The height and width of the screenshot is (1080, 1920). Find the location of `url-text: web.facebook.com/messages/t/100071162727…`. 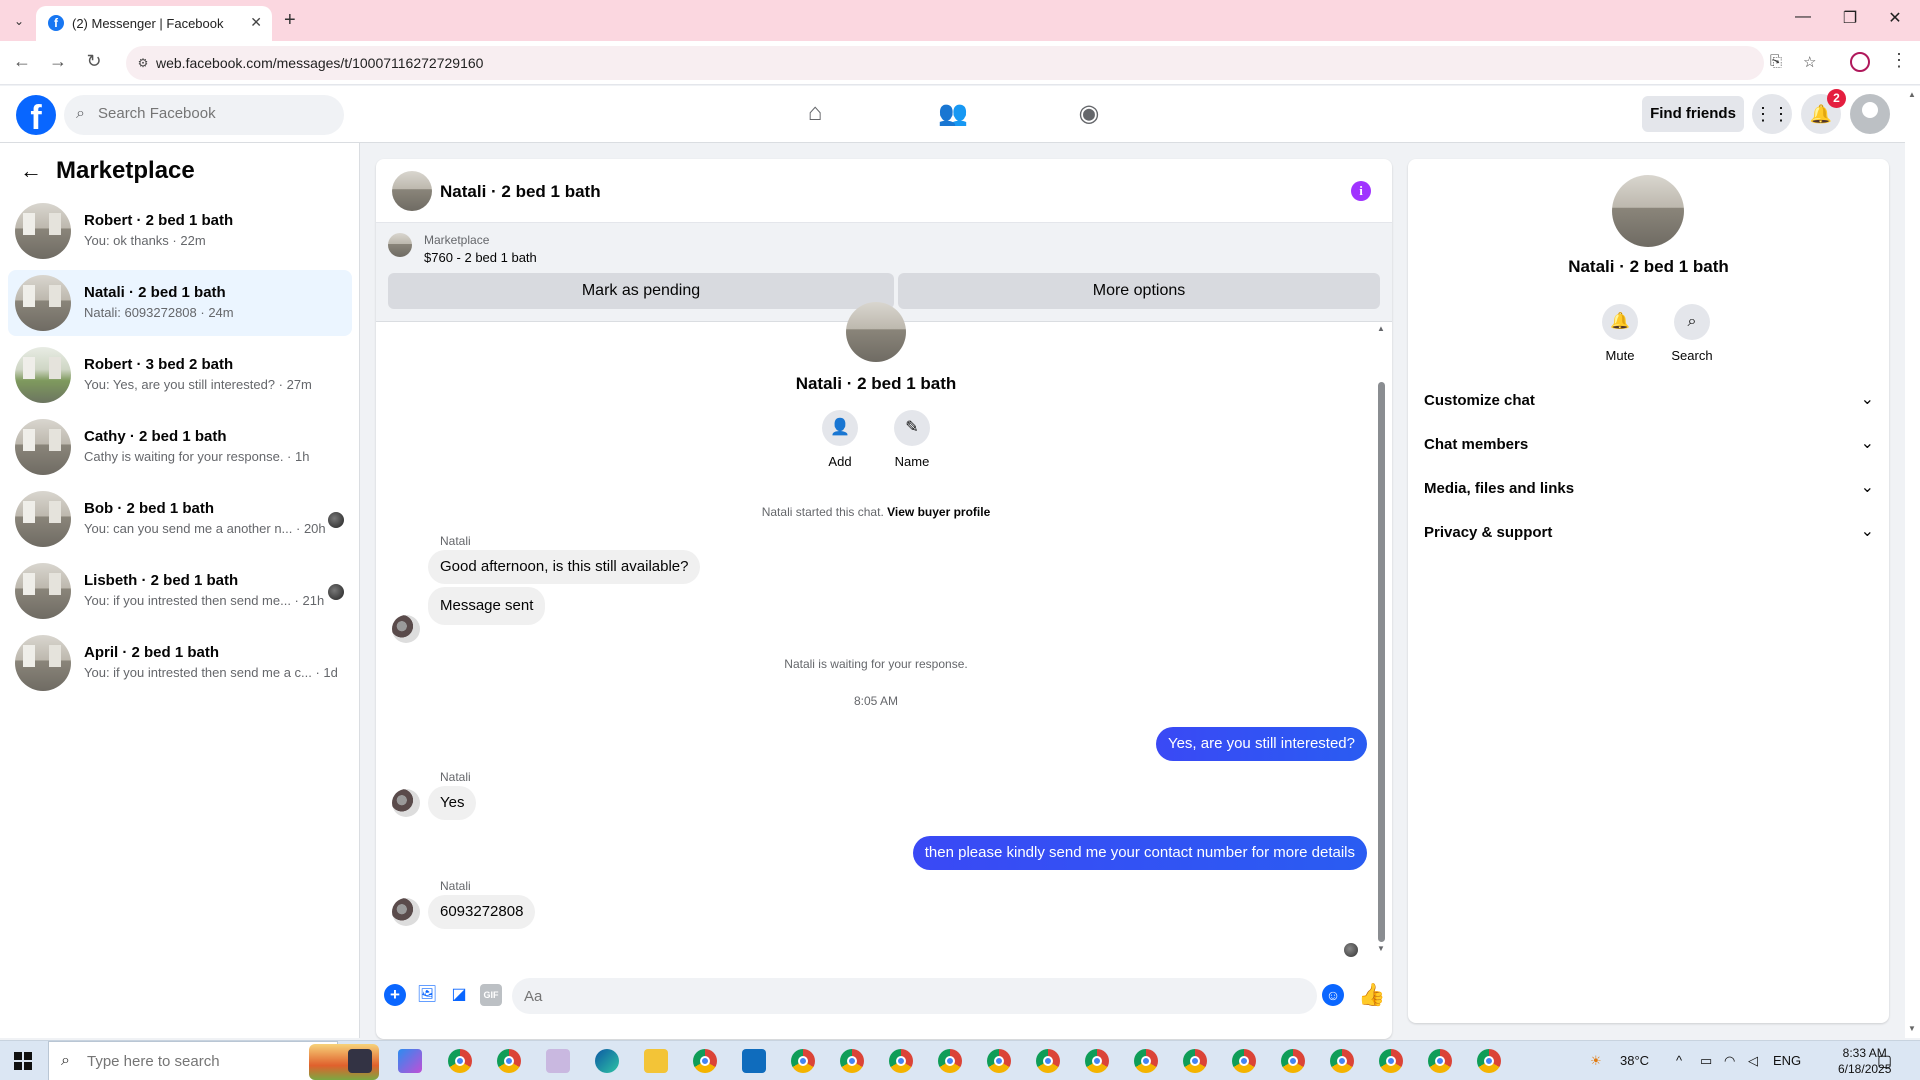

url-text: web.facebook.com/messages/t/100071162727… is located at coordinates (319, 63).